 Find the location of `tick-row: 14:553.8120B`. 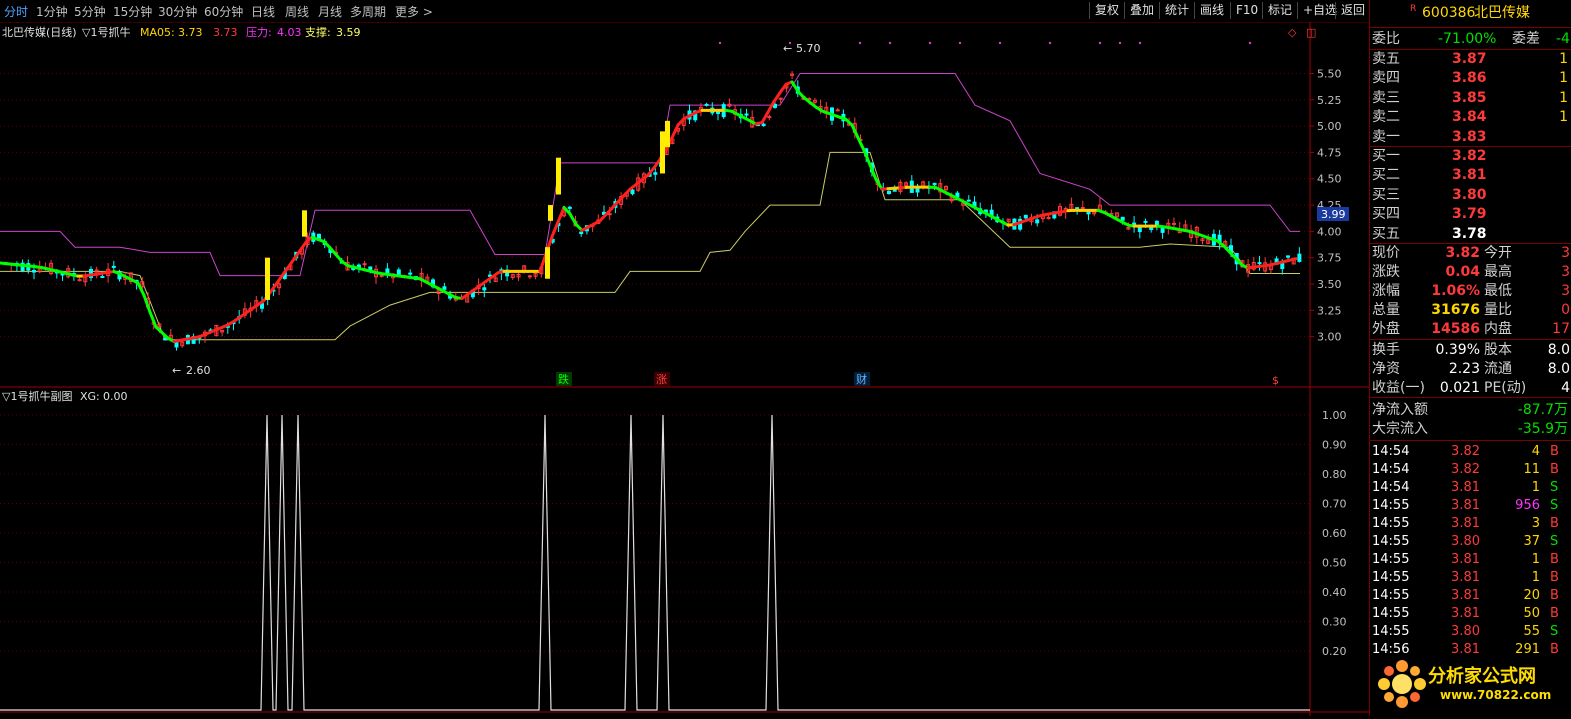

tick-row: 14:553.8120B is located at coordinates (1470, 596).